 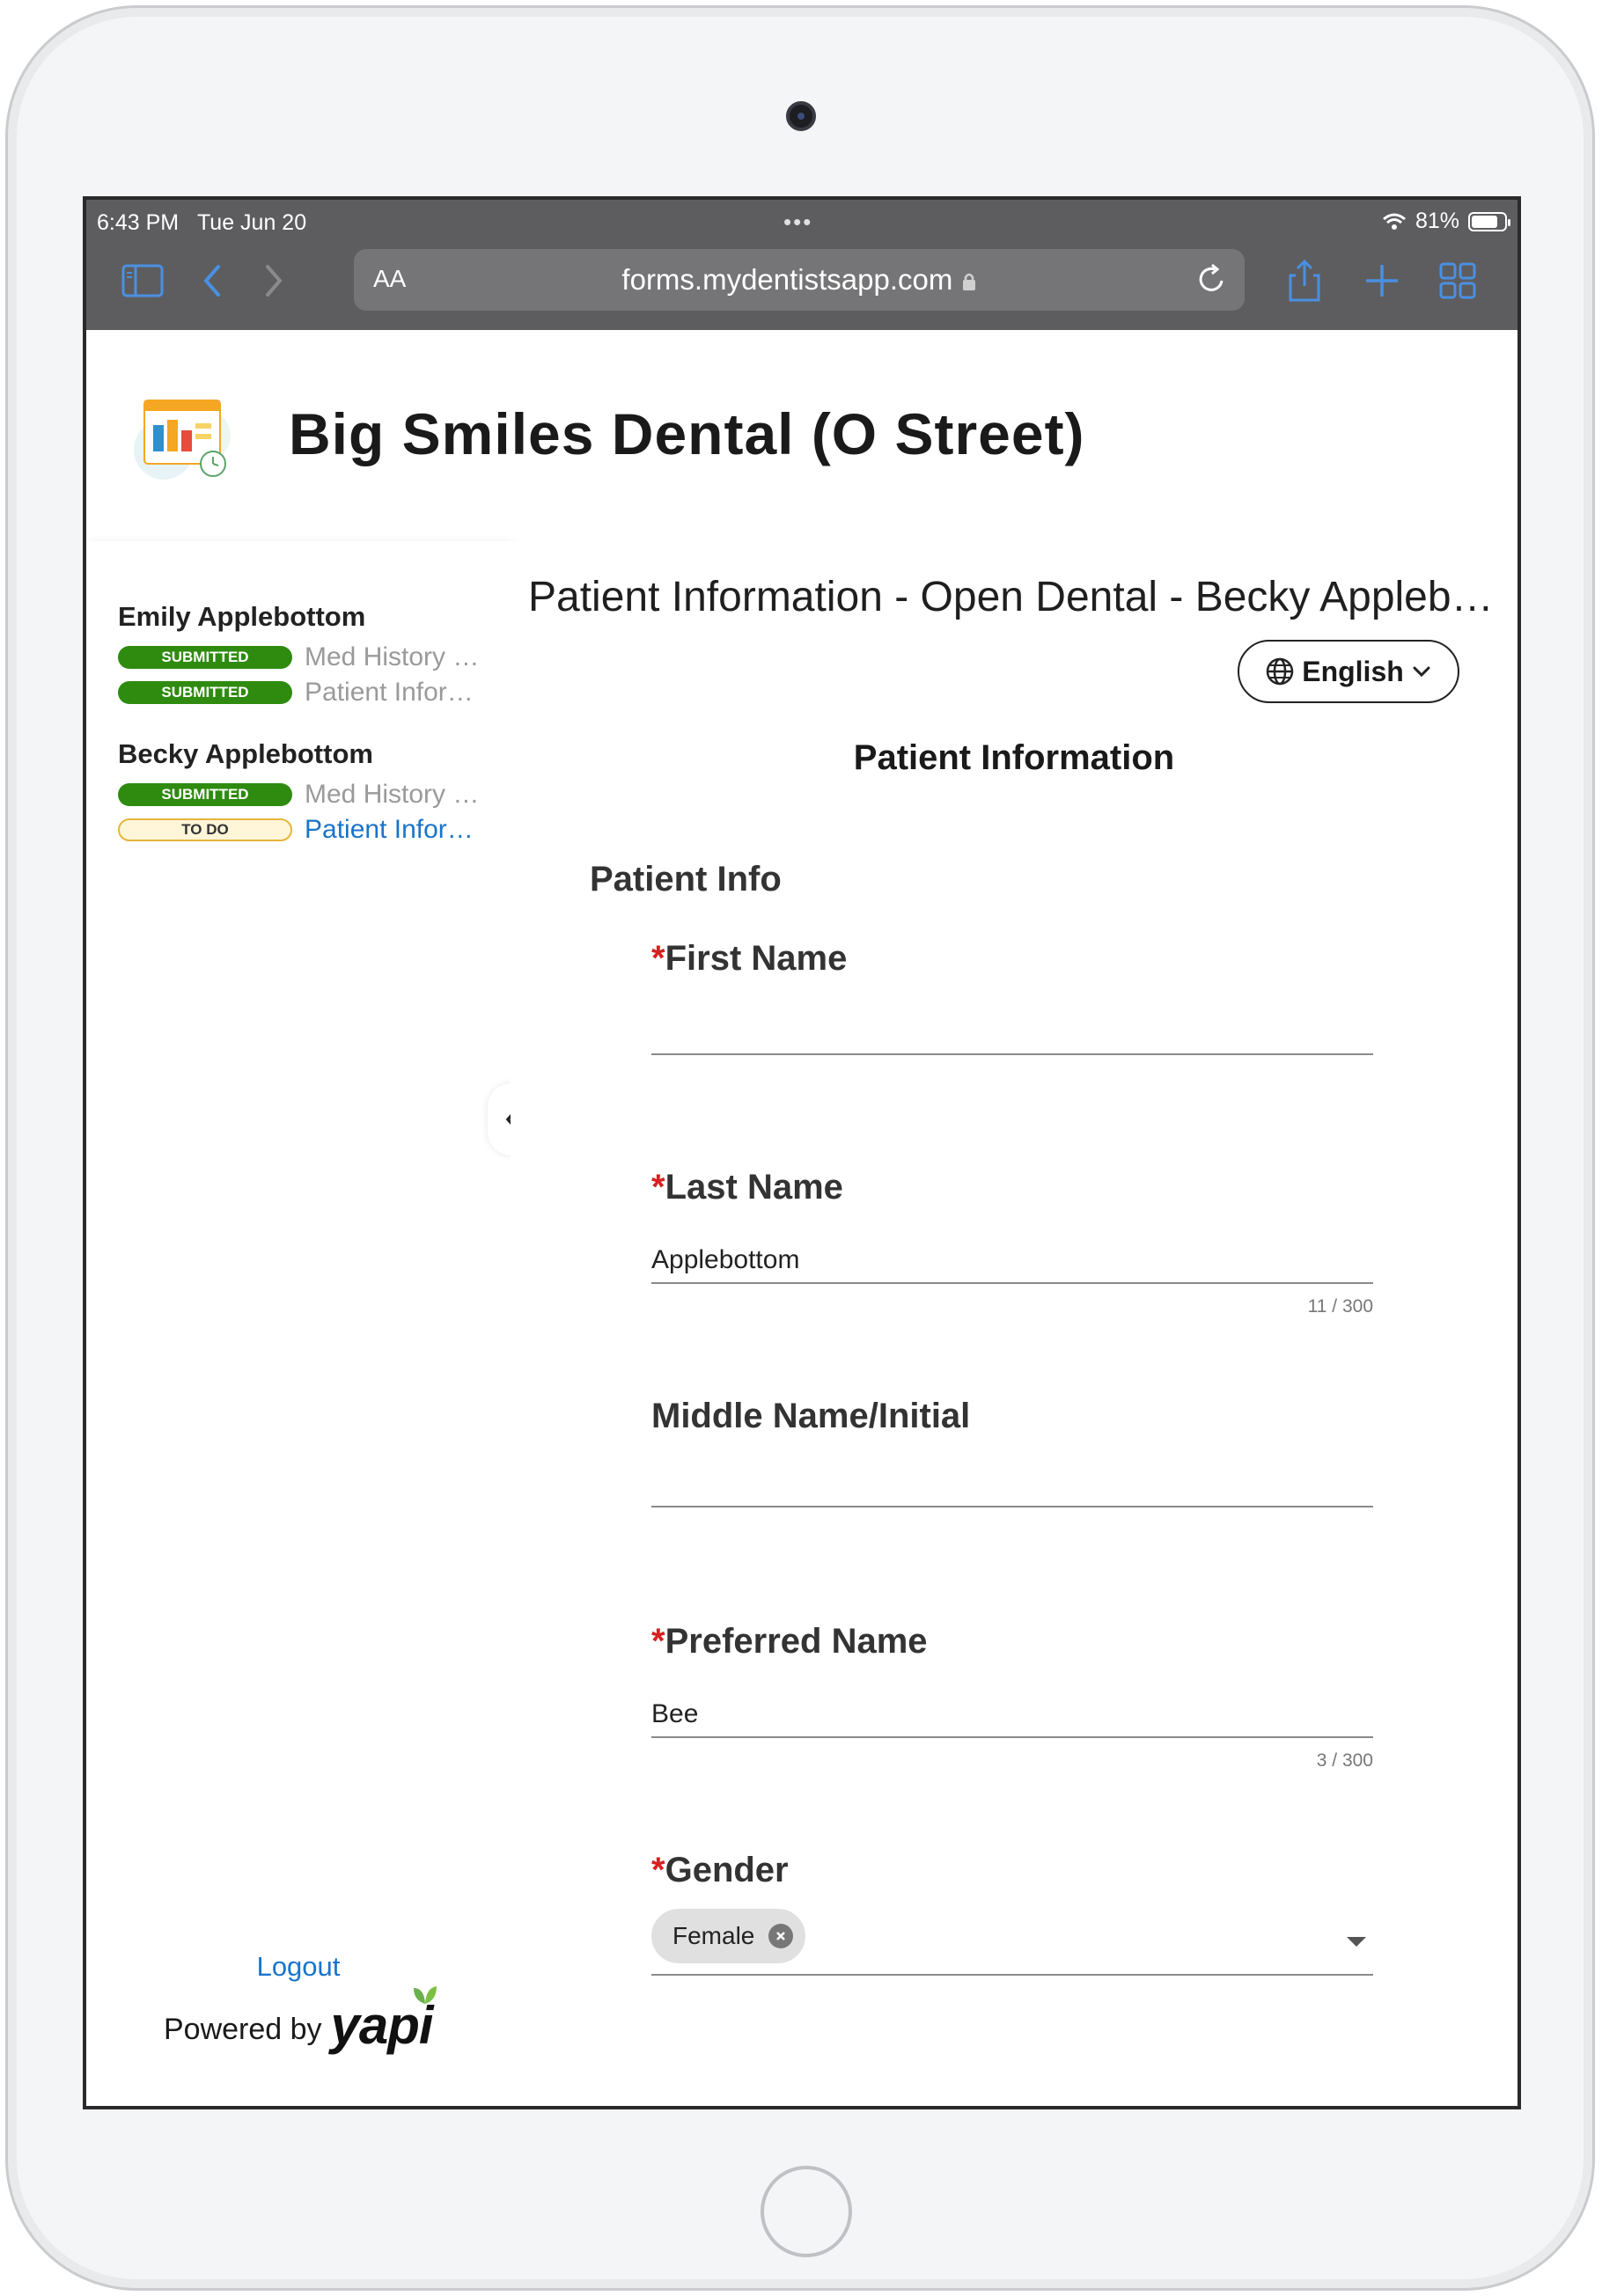 What do you see at coordinates (801, 116) in the screenshot?
I see `front-camera` at bounding box center [801, 116].